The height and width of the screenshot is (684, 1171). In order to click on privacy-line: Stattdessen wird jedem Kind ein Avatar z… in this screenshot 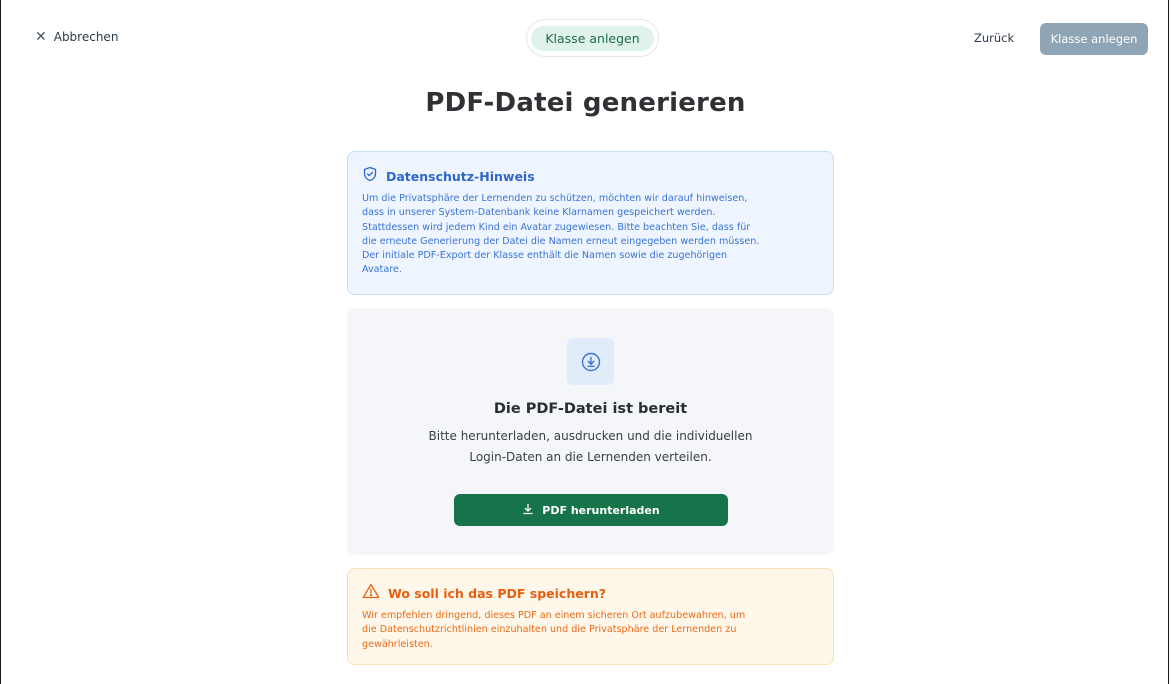, I will do `click(556, 227)`.